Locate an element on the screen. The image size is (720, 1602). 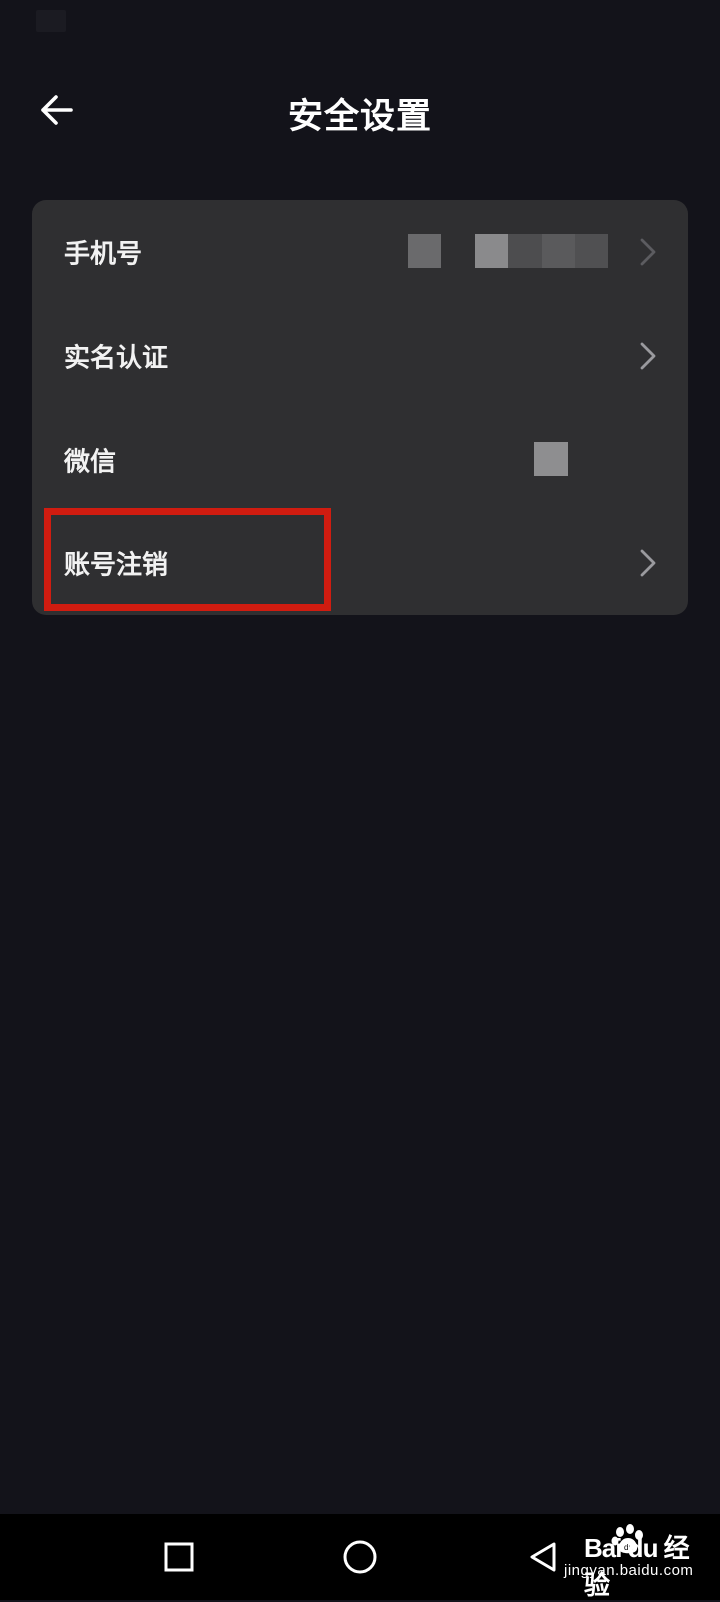
status-bar-icon is located at coordinates (51, 21).